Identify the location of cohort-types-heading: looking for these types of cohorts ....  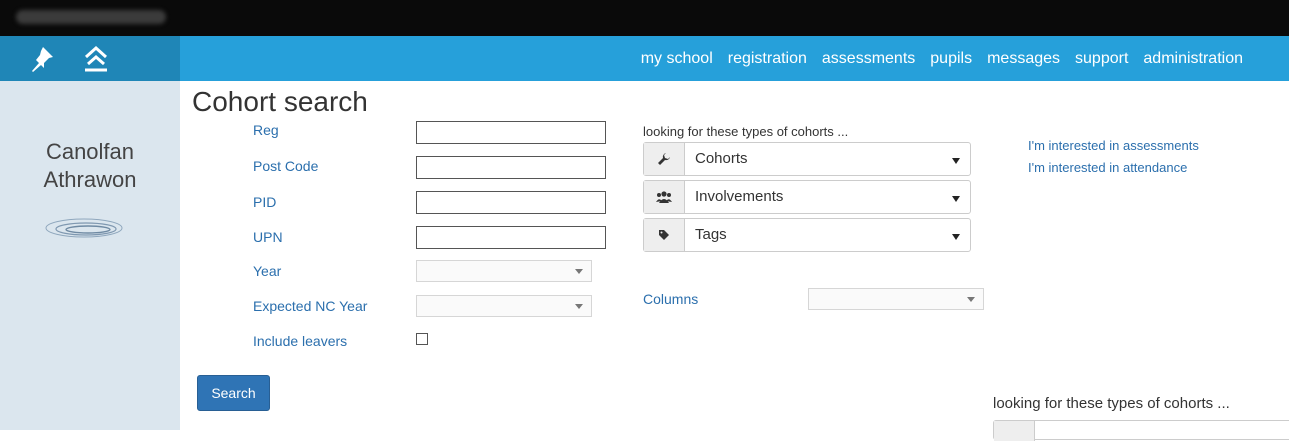
(746, 131).